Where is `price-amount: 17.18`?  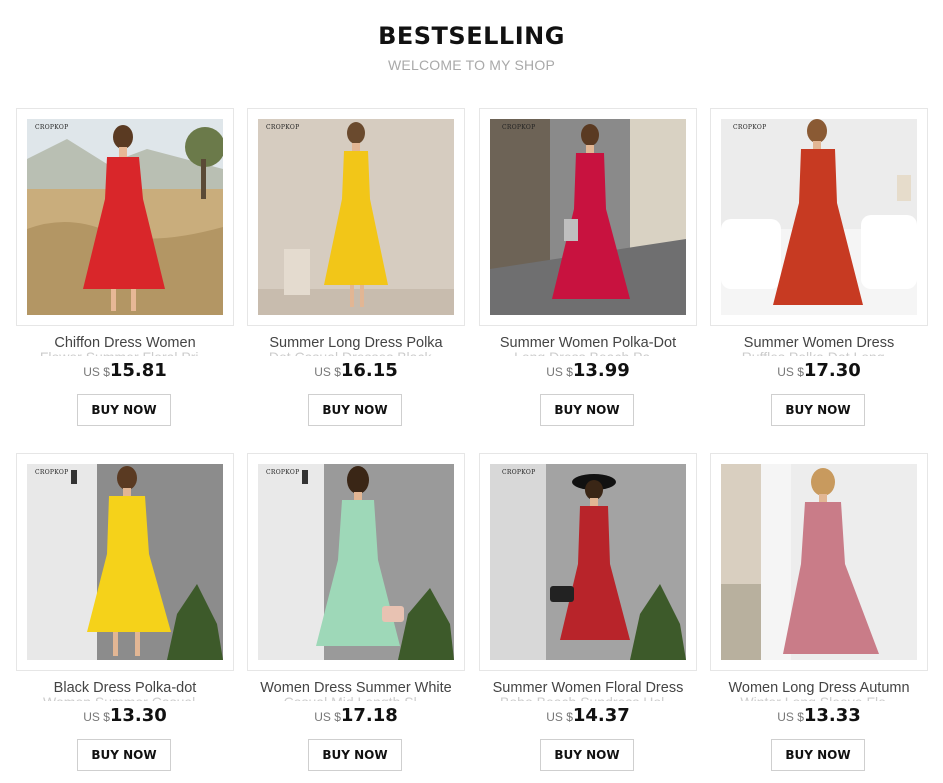 price-amount: 17.18 is located at coordinates (369, 715).